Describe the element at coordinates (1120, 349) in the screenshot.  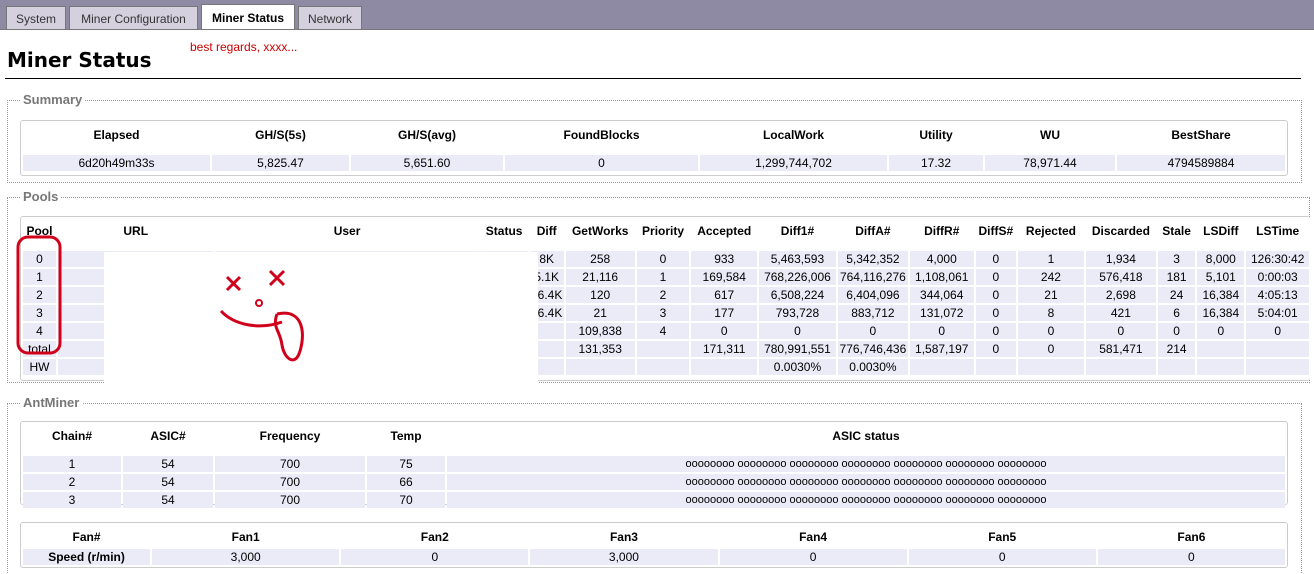
I see `pool-cell: 581,471` at that location.